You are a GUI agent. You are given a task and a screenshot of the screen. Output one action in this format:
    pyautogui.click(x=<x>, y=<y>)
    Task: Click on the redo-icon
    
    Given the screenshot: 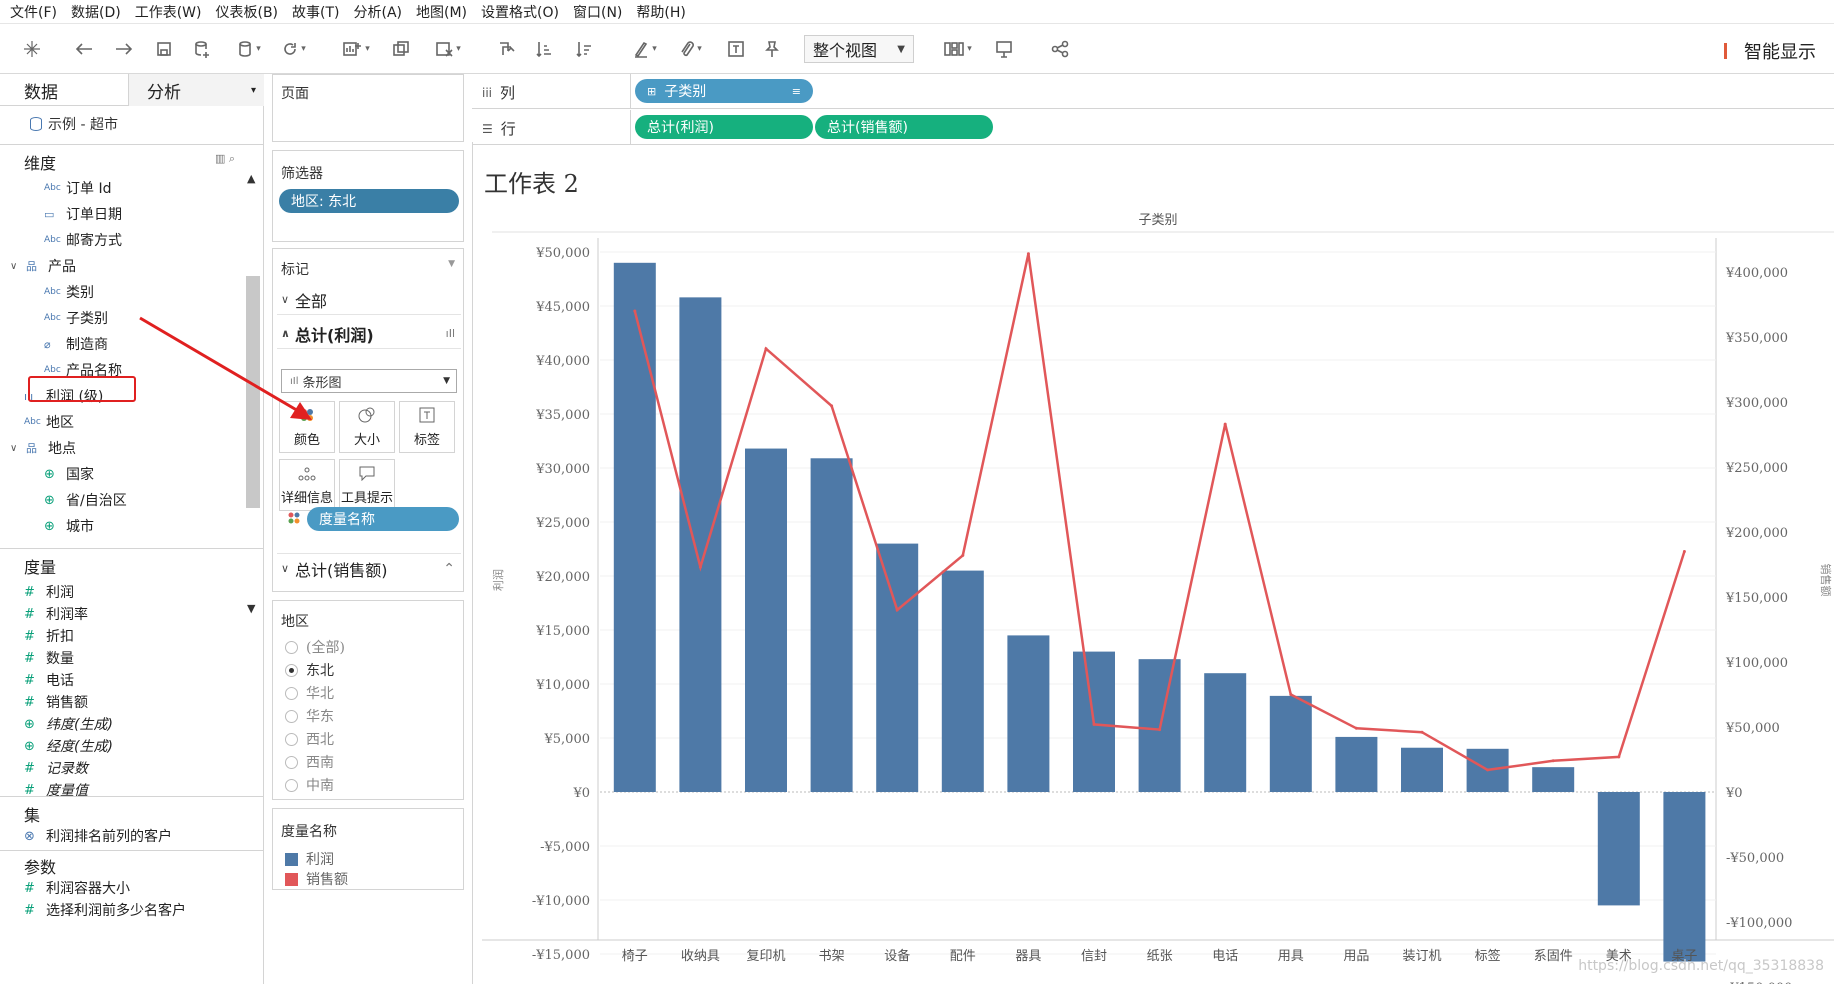 What is the action you would take?
    pyautogui.click(x=124, y=49)
    